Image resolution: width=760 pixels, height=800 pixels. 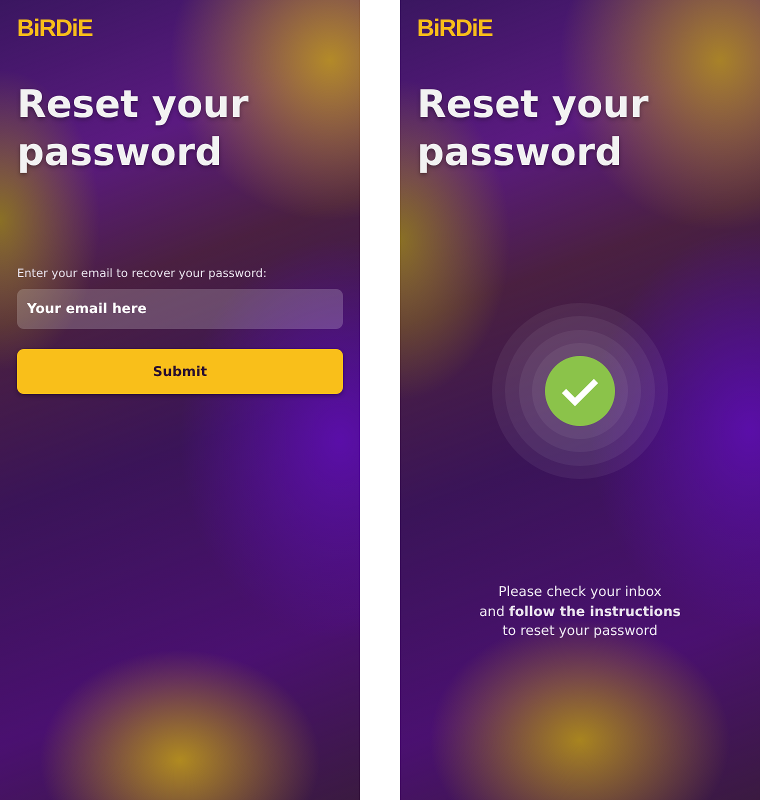 What do you see at coordinates (580, 612) in the screenshot?
I see `confirmation-message: Please check your inbox and follow the instructions to reset your password` at bounding box center [580, 612].